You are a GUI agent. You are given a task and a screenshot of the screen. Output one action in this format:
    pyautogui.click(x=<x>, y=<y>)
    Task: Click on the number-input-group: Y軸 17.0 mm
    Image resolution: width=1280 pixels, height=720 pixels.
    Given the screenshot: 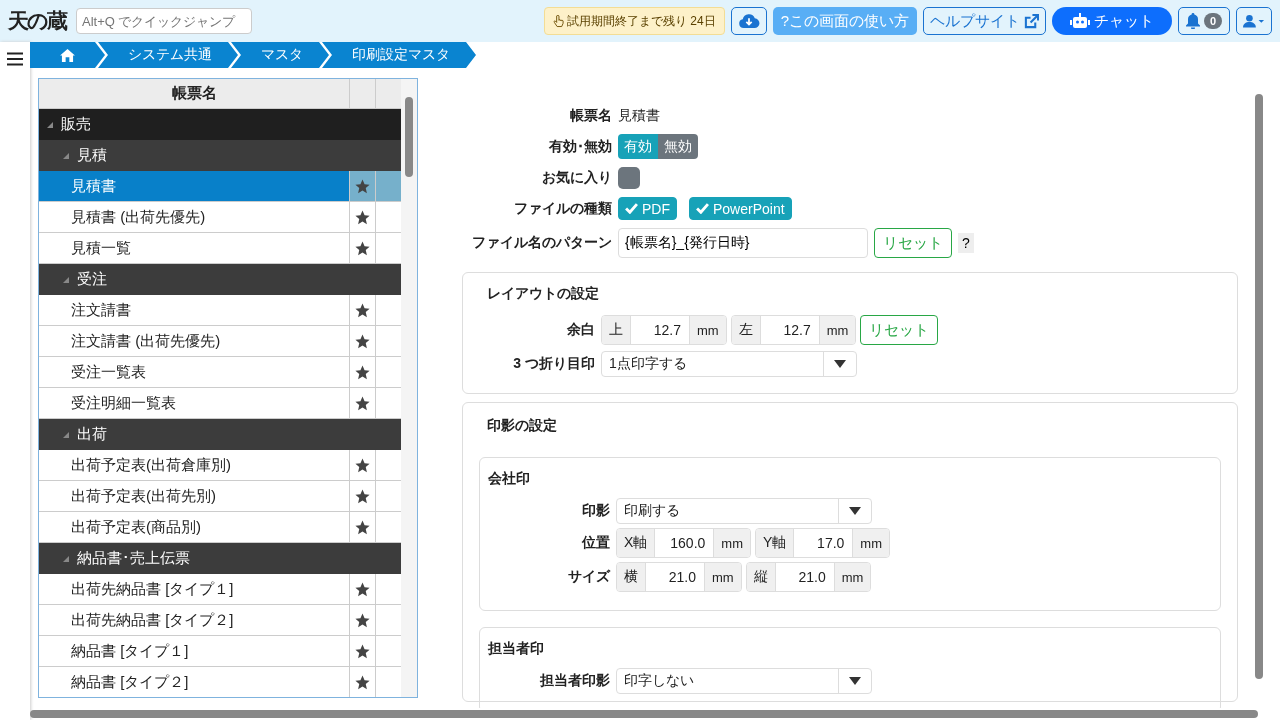 What is the action you would take?
    pyautogui.click(x=823, y=543)
    